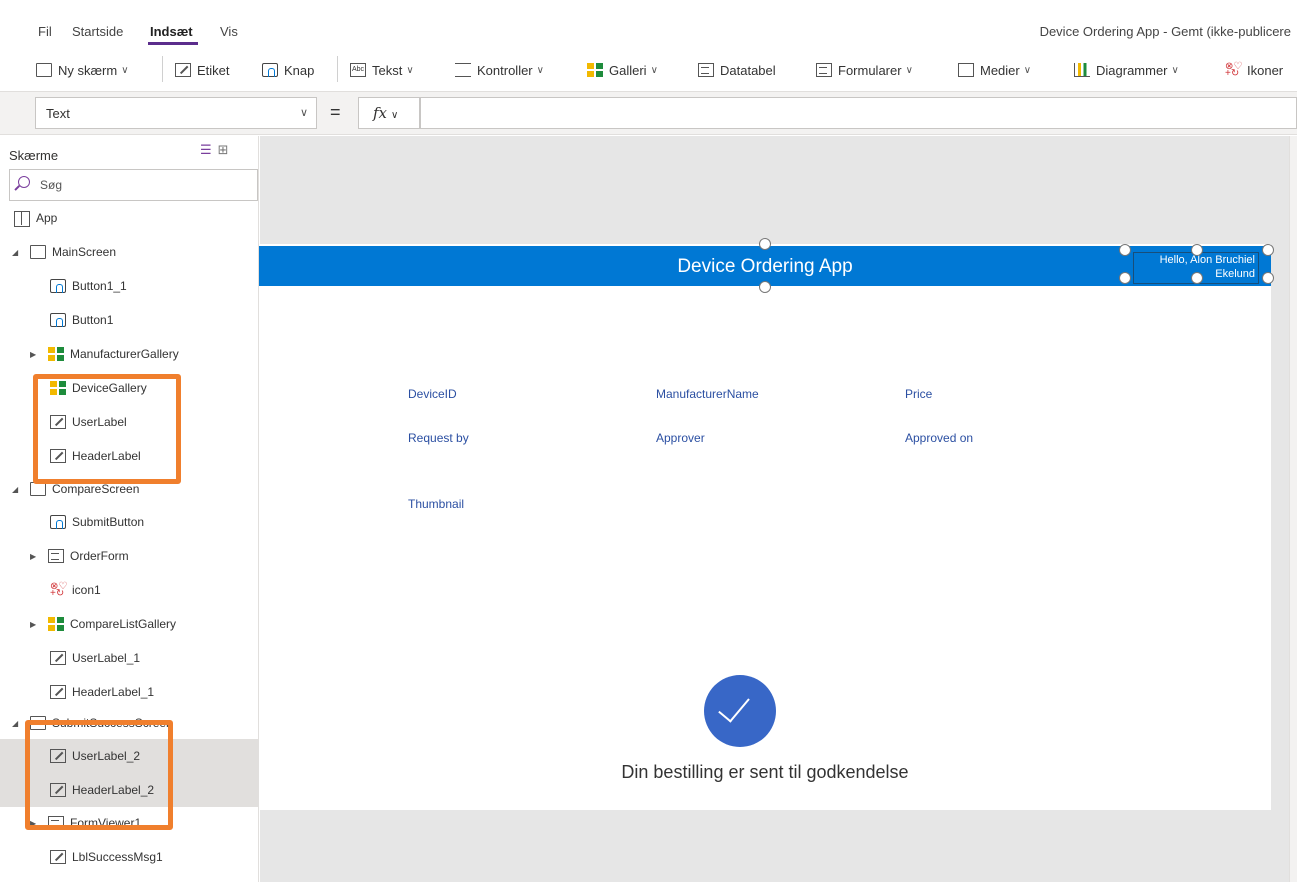 The image size is (1297, 882). I want to click on property-value: Text, so click(58, 113).